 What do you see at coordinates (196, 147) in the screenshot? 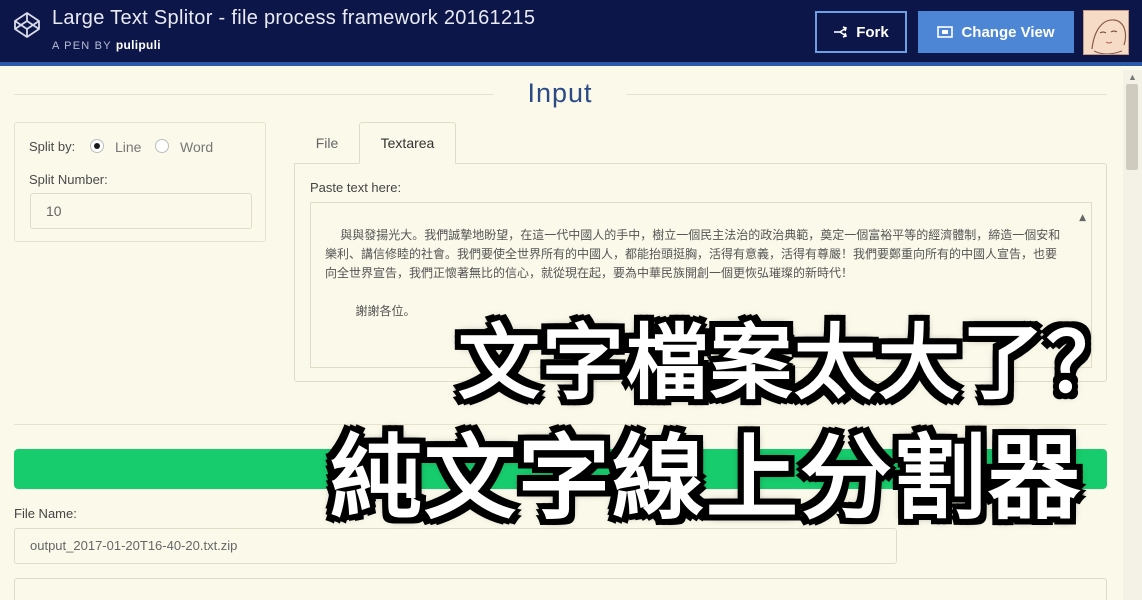
I see `split-by-word-label: Word` at bounding box center [196, 147].